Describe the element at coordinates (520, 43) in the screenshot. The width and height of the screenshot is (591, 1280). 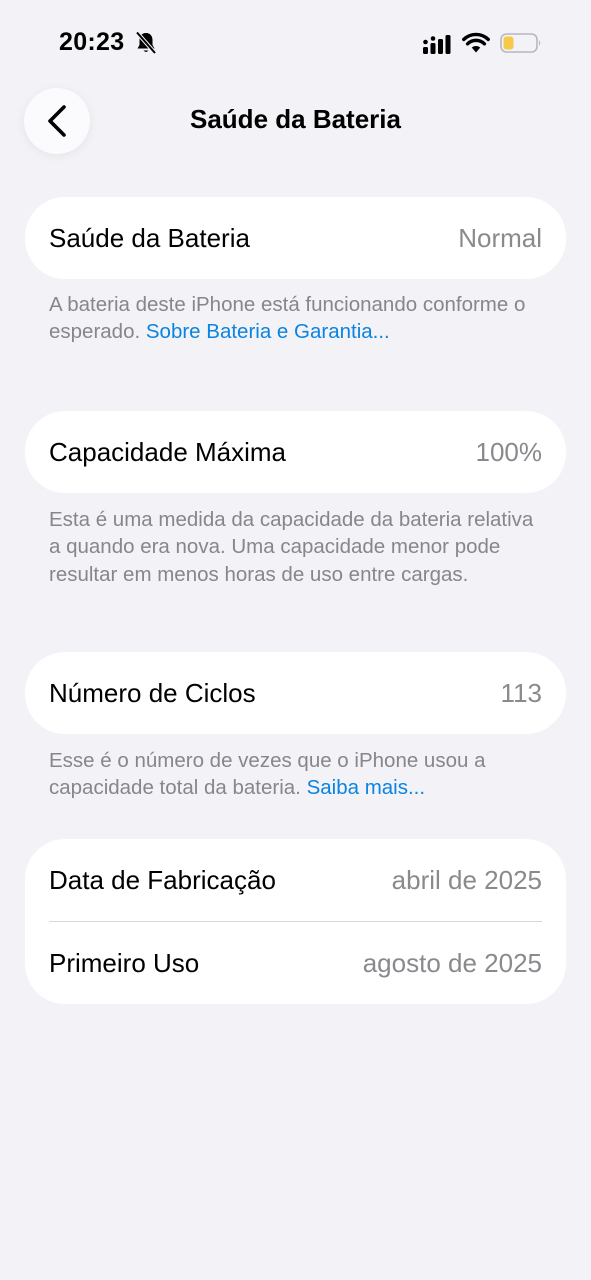
I see `battery-icon` at that location.